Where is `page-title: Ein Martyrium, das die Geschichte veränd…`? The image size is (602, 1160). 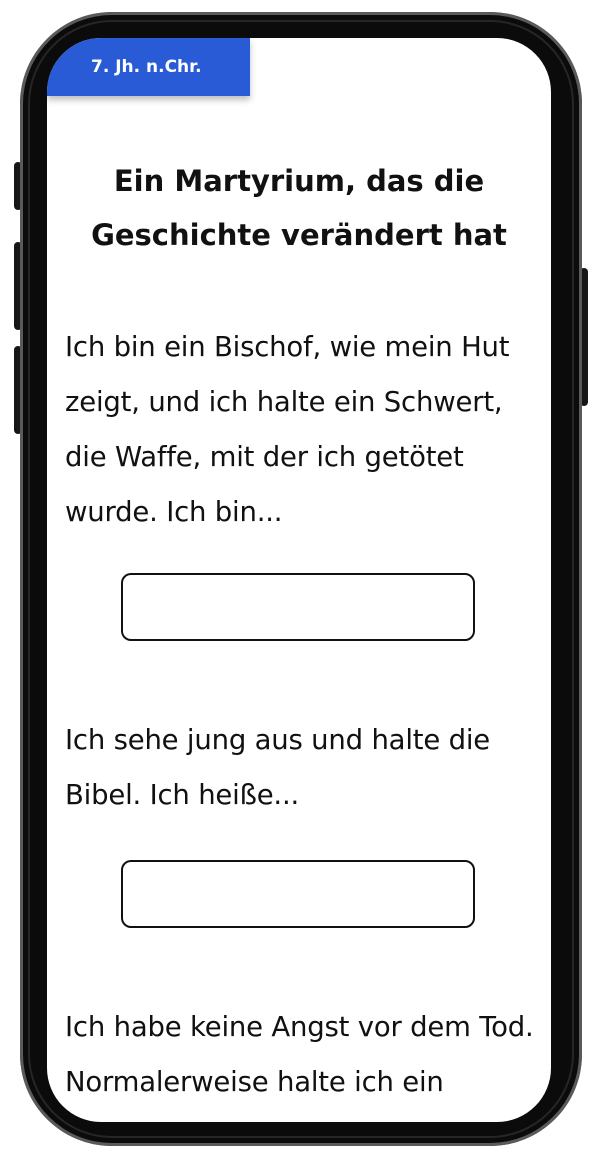
page-title: Ein Martyrium, das die Geschichte veränd… is located at coordinates (299, 208).